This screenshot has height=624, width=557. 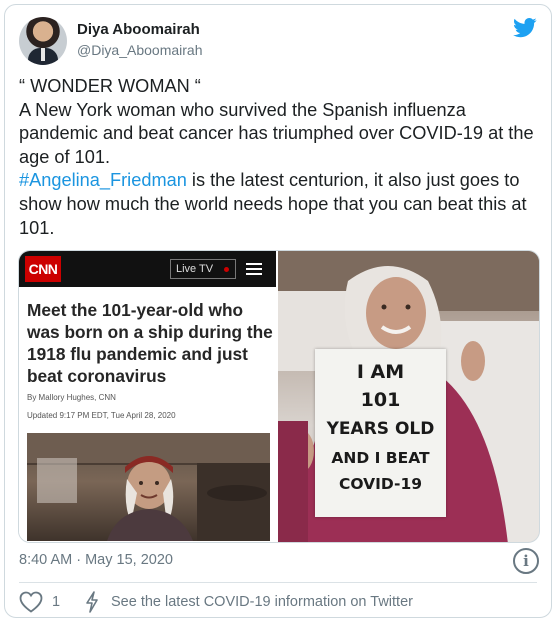 I want to click on sign-line-4: AND I BEAT, so click(x=380, y=458).